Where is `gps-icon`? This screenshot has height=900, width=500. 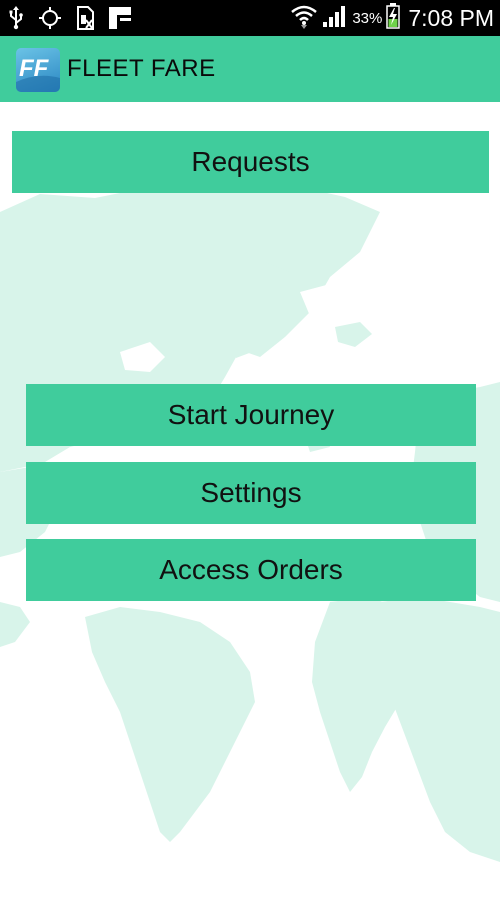 gps-icon is located at coordinates (50, 18).